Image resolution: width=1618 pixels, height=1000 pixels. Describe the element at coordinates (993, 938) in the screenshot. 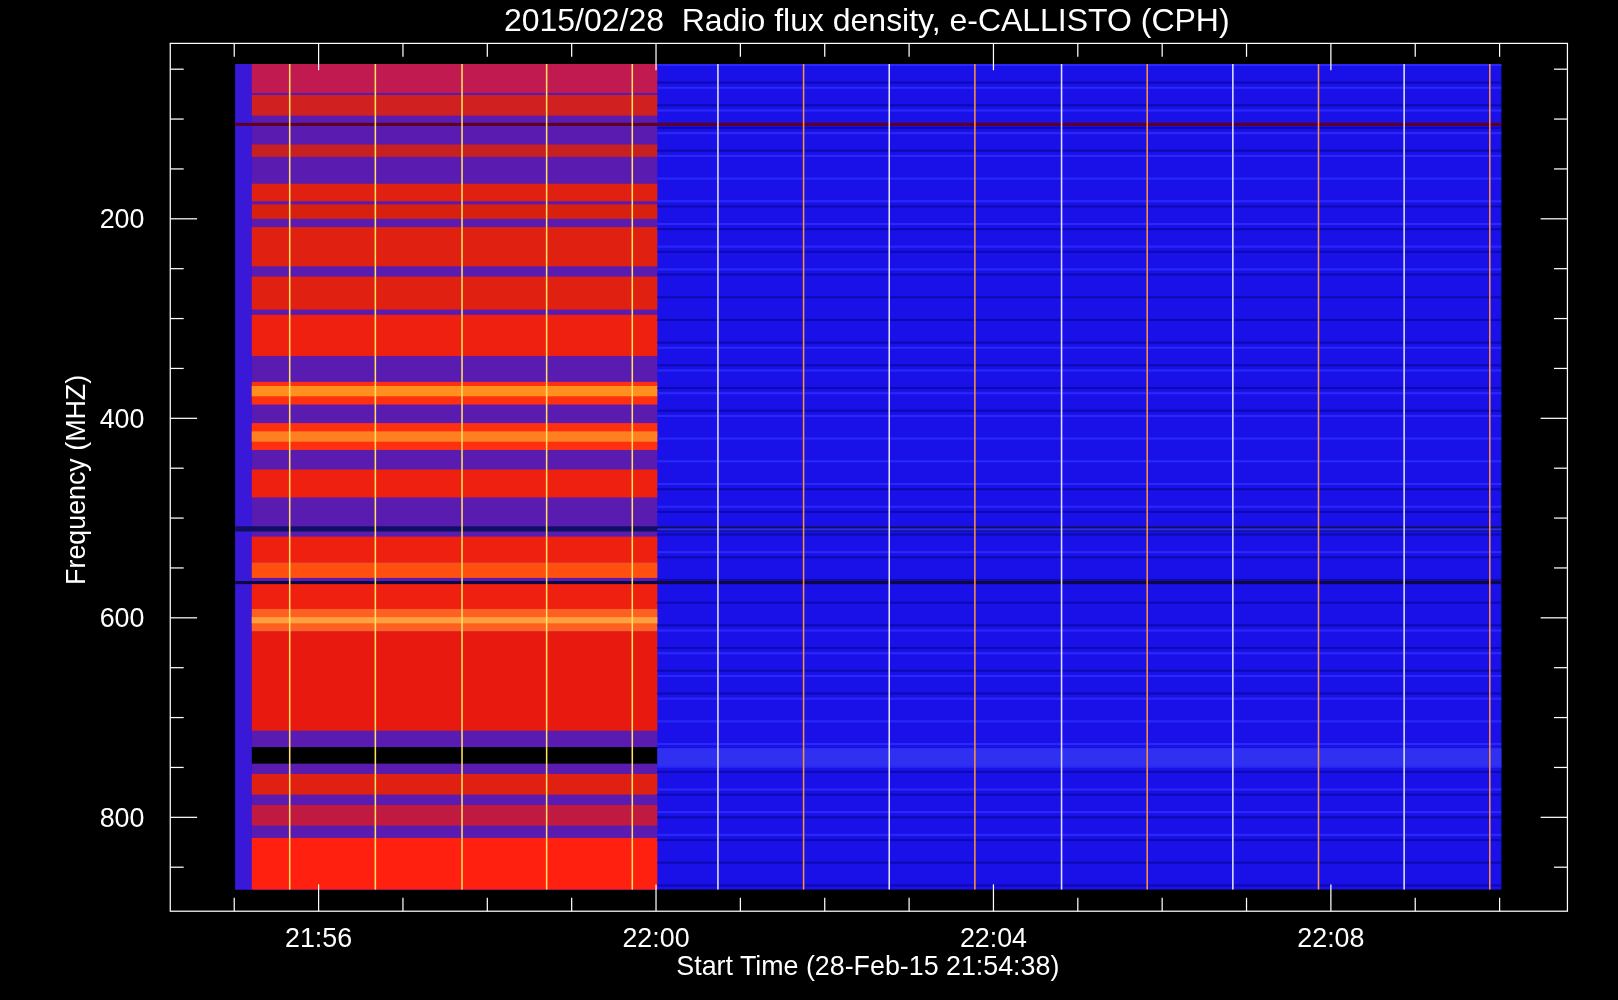

I see `x-tick-label: 22:04` at that location.